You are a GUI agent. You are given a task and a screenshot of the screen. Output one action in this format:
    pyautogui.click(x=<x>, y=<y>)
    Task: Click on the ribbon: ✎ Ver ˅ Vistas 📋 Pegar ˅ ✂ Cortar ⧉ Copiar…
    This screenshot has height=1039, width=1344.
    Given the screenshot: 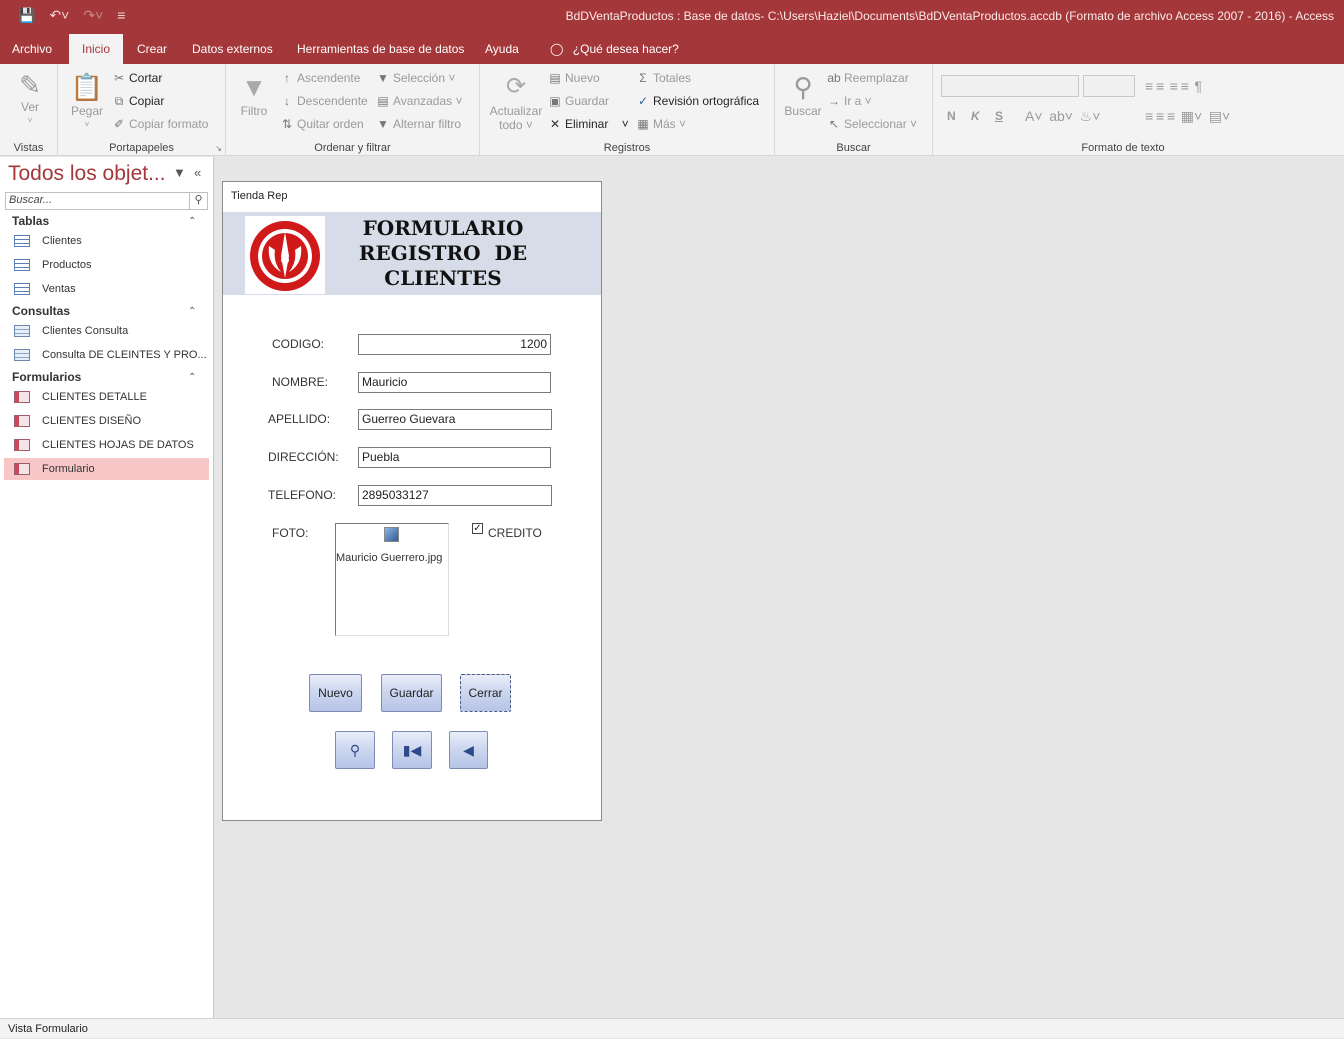 What is the action you would take?
    pyautogui.click(x=672, y=110)
    